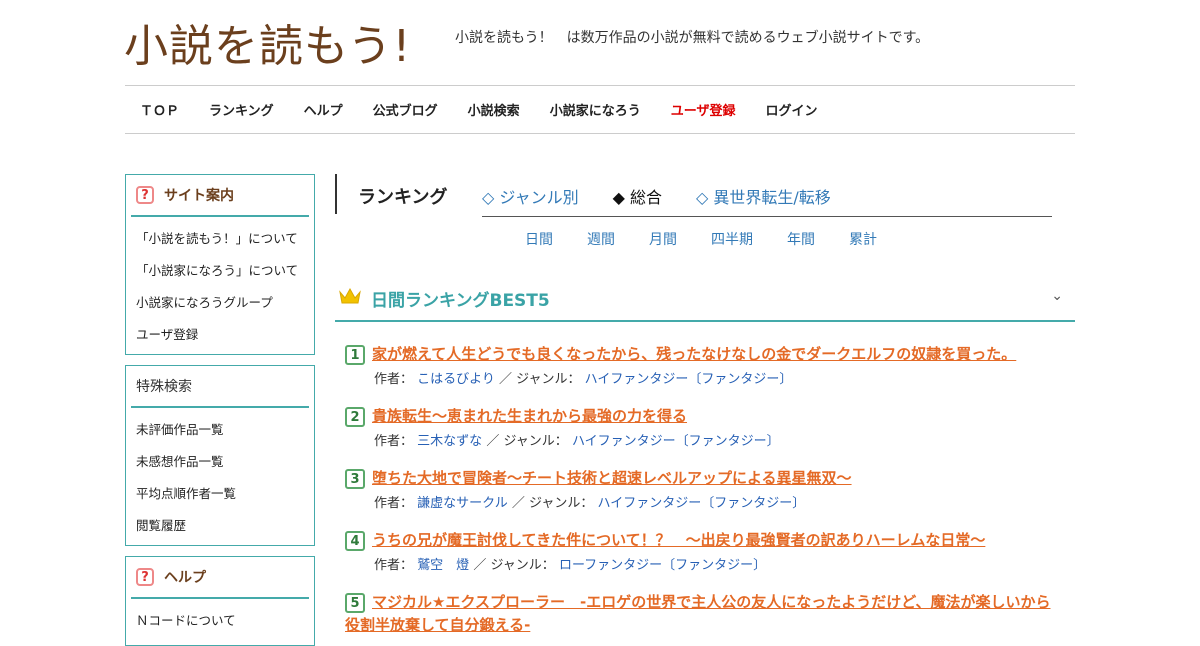  What do you see at coordinates (185, 578) in the screenshot?
I see `help-title: ヘルプ` at bounding box center [185, 578].